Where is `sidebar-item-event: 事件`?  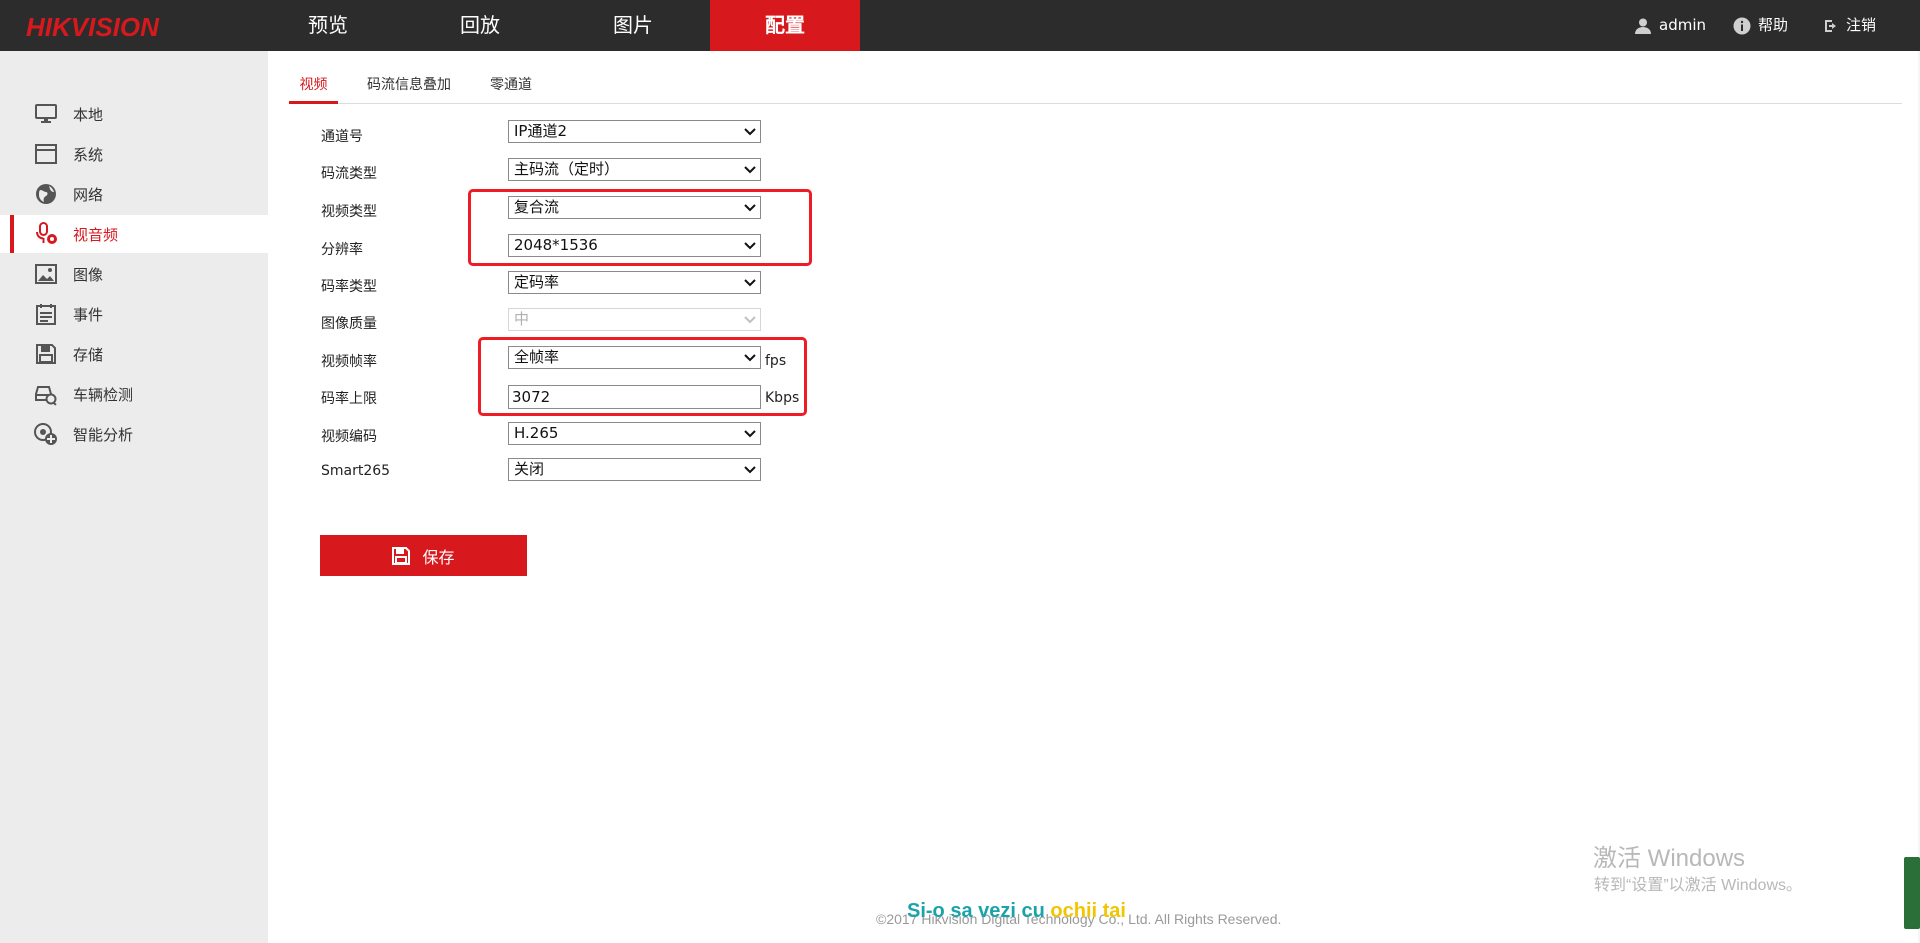
sidebar-item-event: 事件 is located at coordinates (134, 314).